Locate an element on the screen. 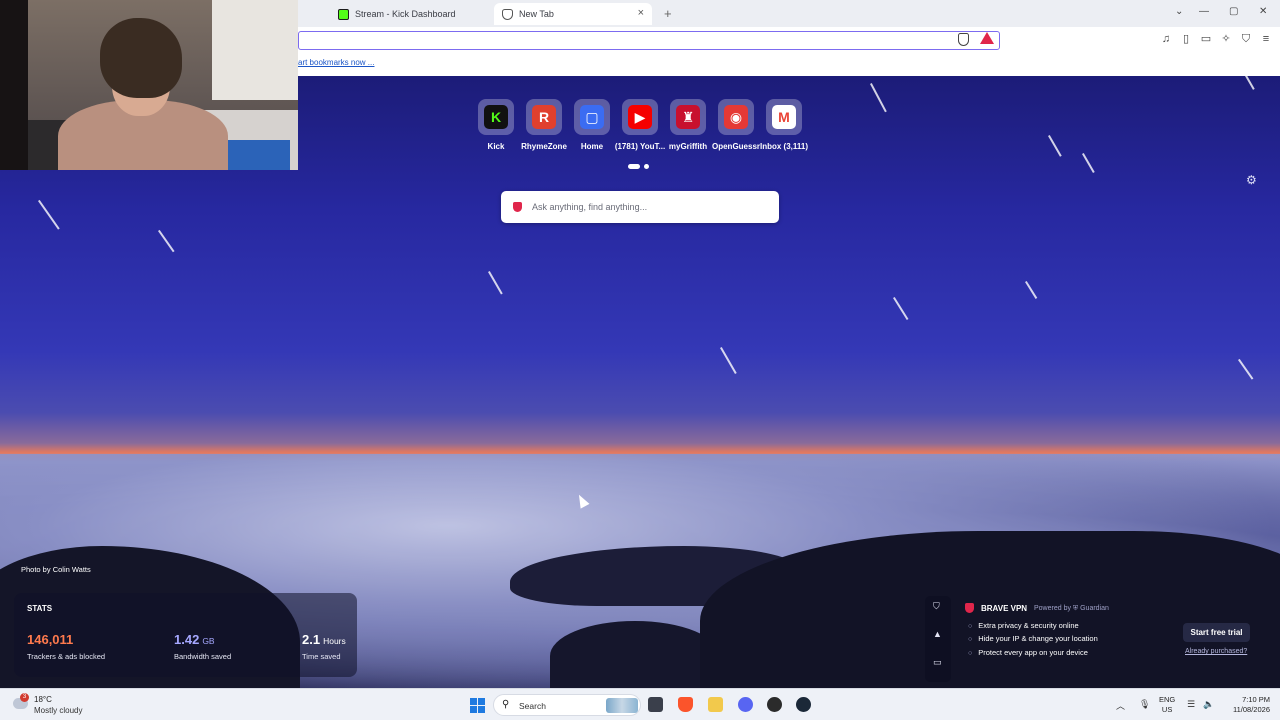 This screenshot has width=1280, height=720. top-sites-pager is located at coordinates (638, 166).